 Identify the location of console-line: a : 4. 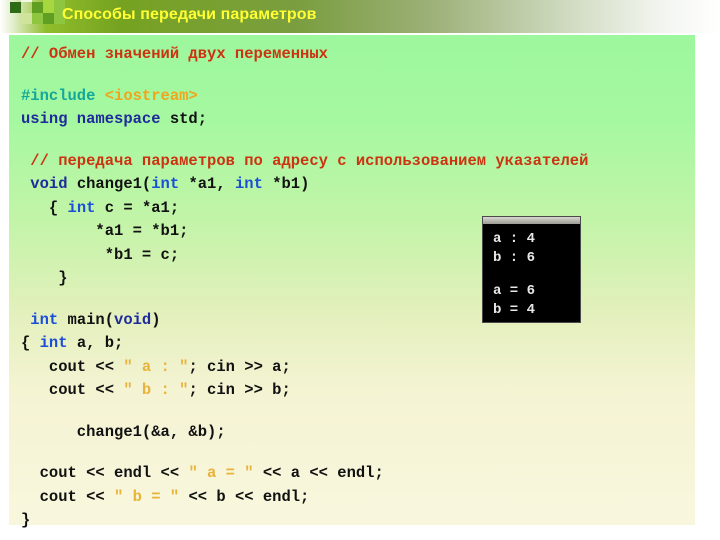
(514, 239).